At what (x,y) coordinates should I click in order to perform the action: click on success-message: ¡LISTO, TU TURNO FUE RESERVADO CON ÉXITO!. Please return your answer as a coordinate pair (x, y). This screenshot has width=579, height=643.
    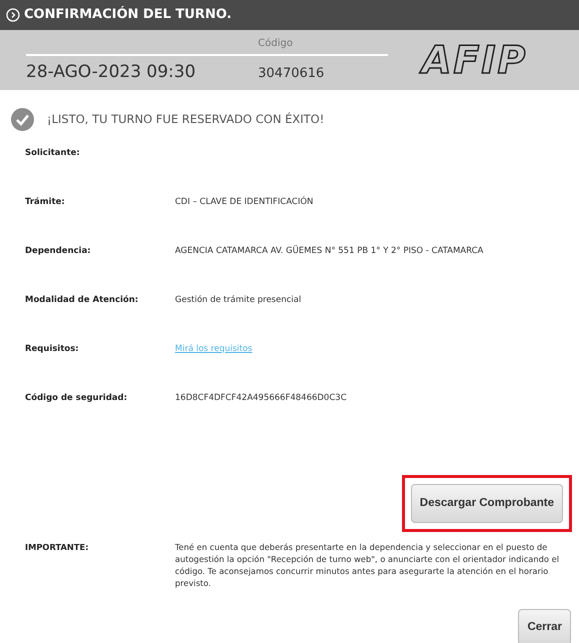
    Looking at the image, I should click on (185, 119).